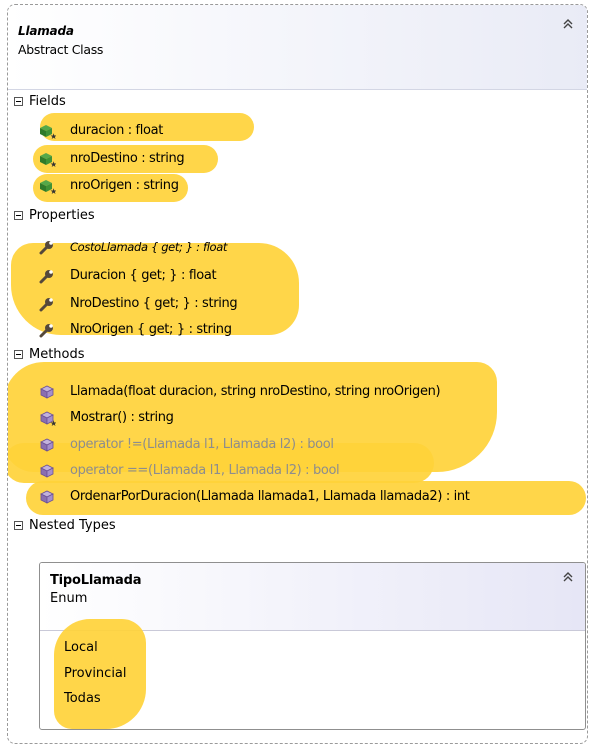 This screenshot has height=749, width=592. I want to click on nested-enum-name: TipoLlamada, so click(96, 580).